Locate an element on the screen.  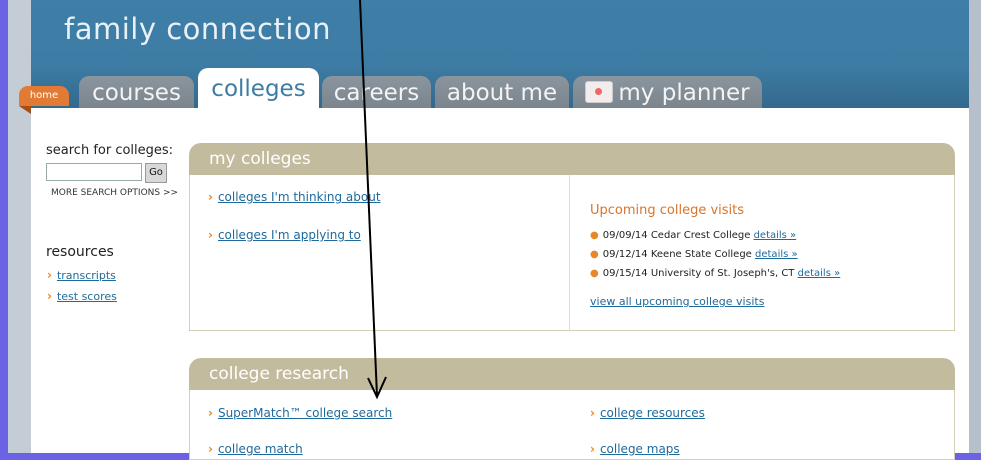
tab-home: home is located at coordinates (44, 96).